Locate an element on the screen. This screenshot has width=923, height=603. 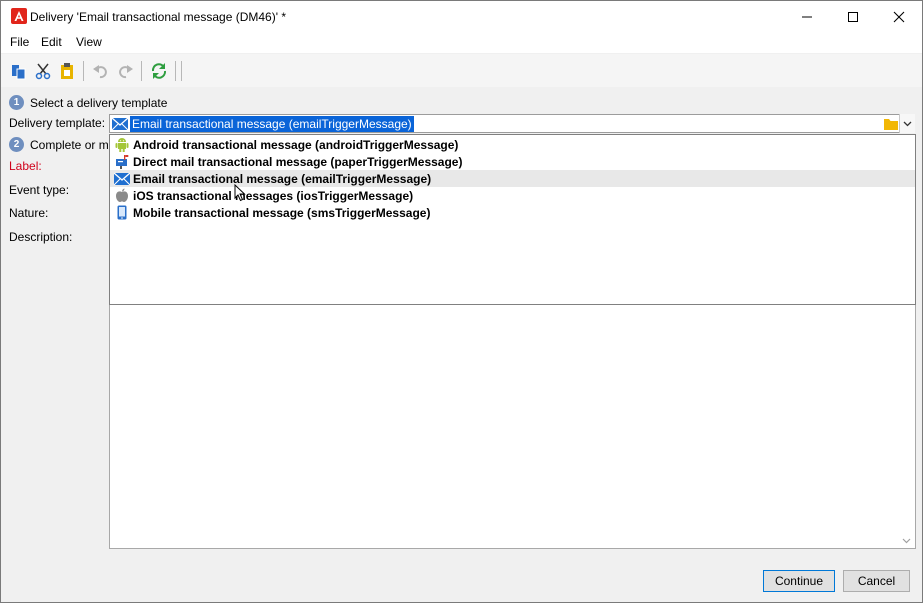
adobe-app-icon is located at coordinates (19, 16).